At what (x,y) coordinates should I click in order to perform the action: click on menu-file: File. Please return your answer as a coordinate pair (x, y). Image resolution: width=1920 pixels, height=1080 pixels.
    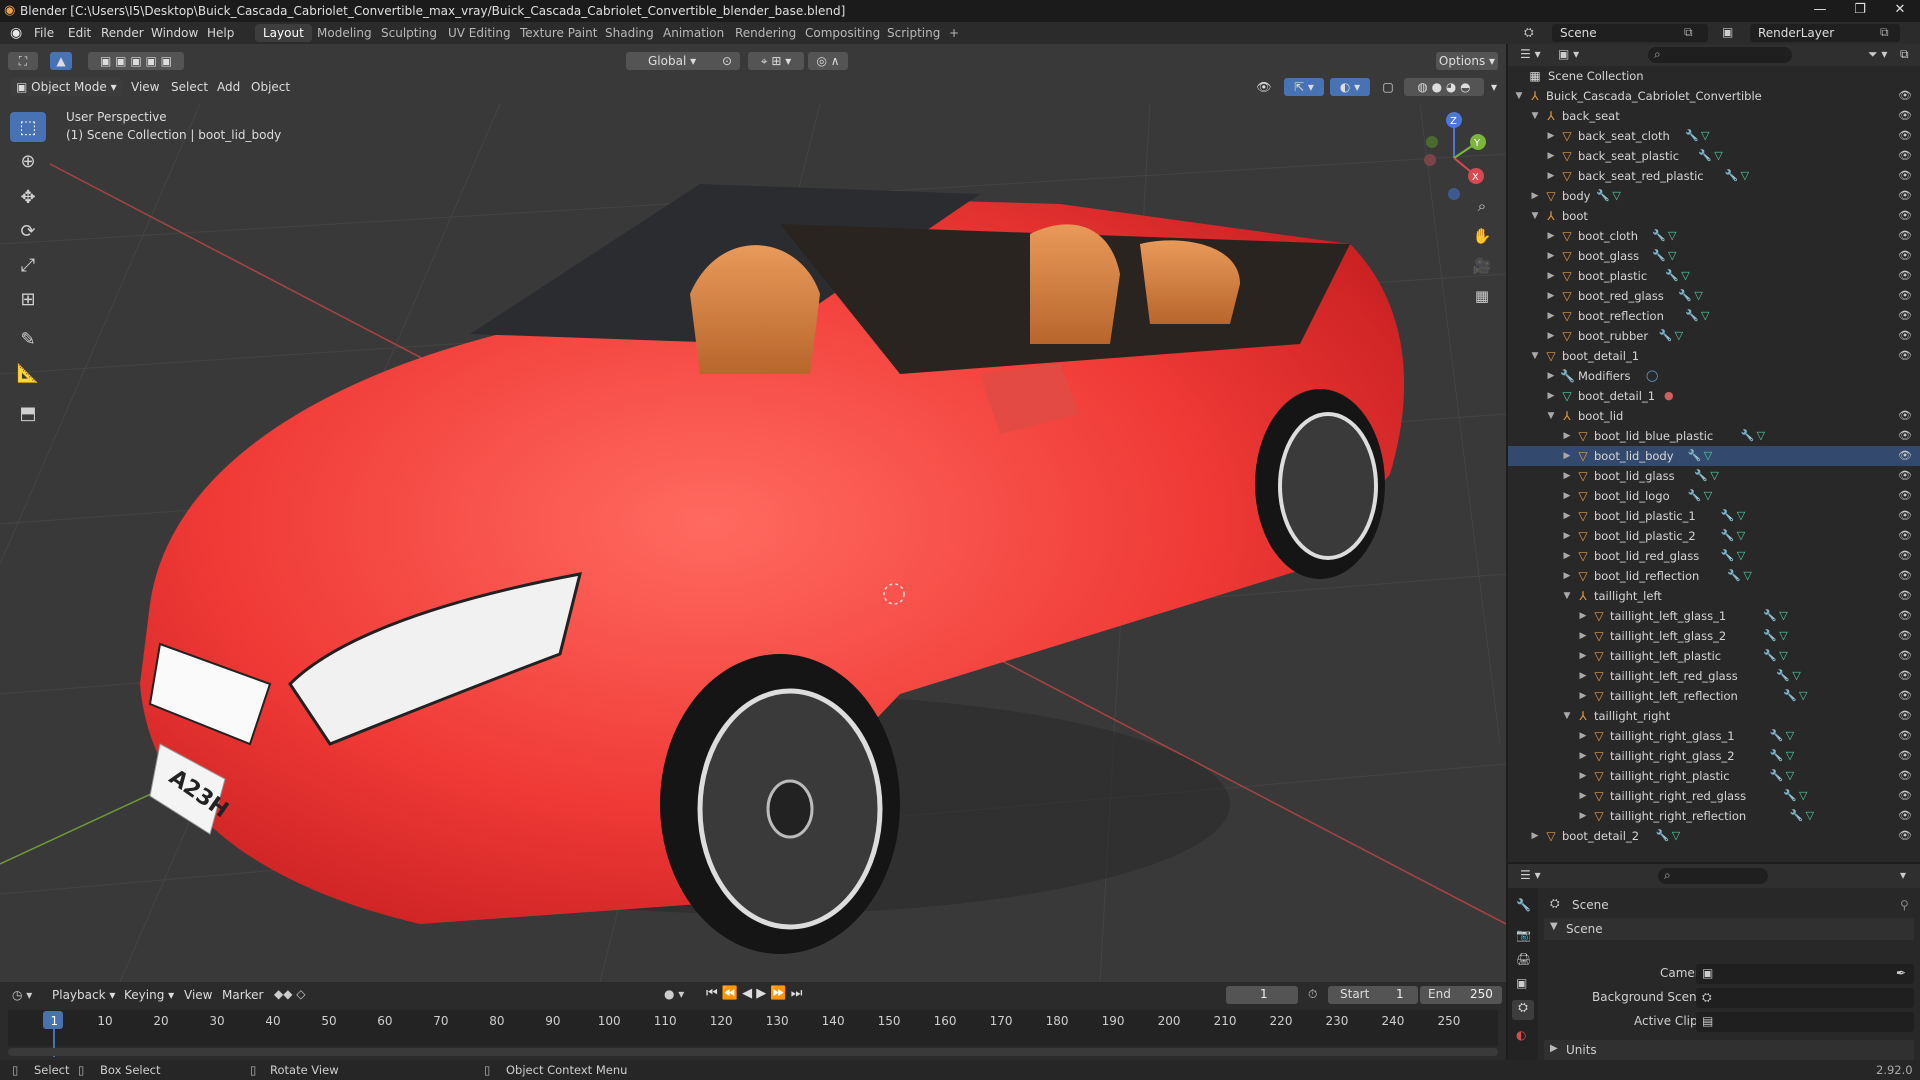
    Looking at the image, I should click on (44, 33).